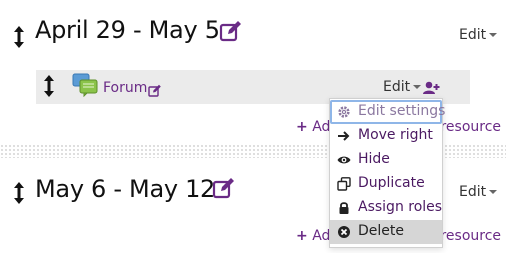  What do you see at coordinates (381, 231) in the screenshot?
I see `menu-item-label: Delete` at bounding box center [381, 231].